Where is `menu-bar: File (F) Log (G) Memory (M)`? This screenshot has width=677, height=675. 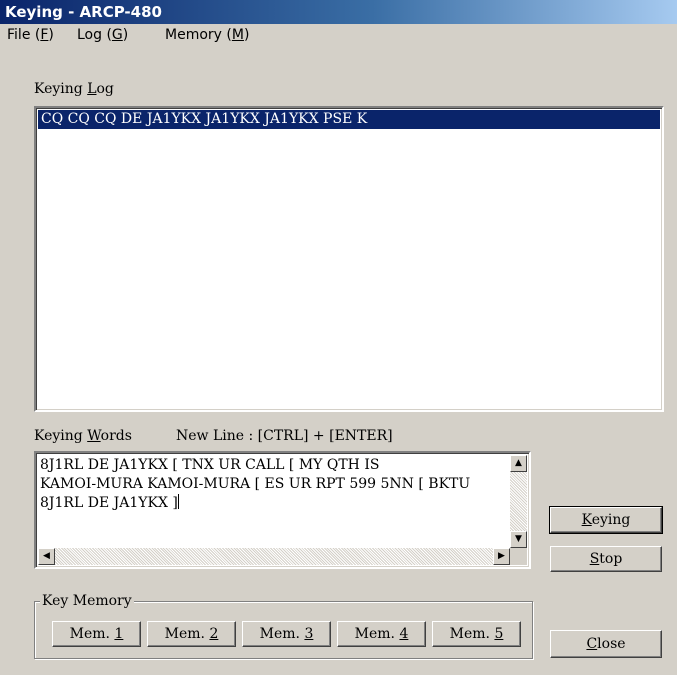 menu-bar: File (F) Log (G) Memory (M) is located at coordinates (338, 35).